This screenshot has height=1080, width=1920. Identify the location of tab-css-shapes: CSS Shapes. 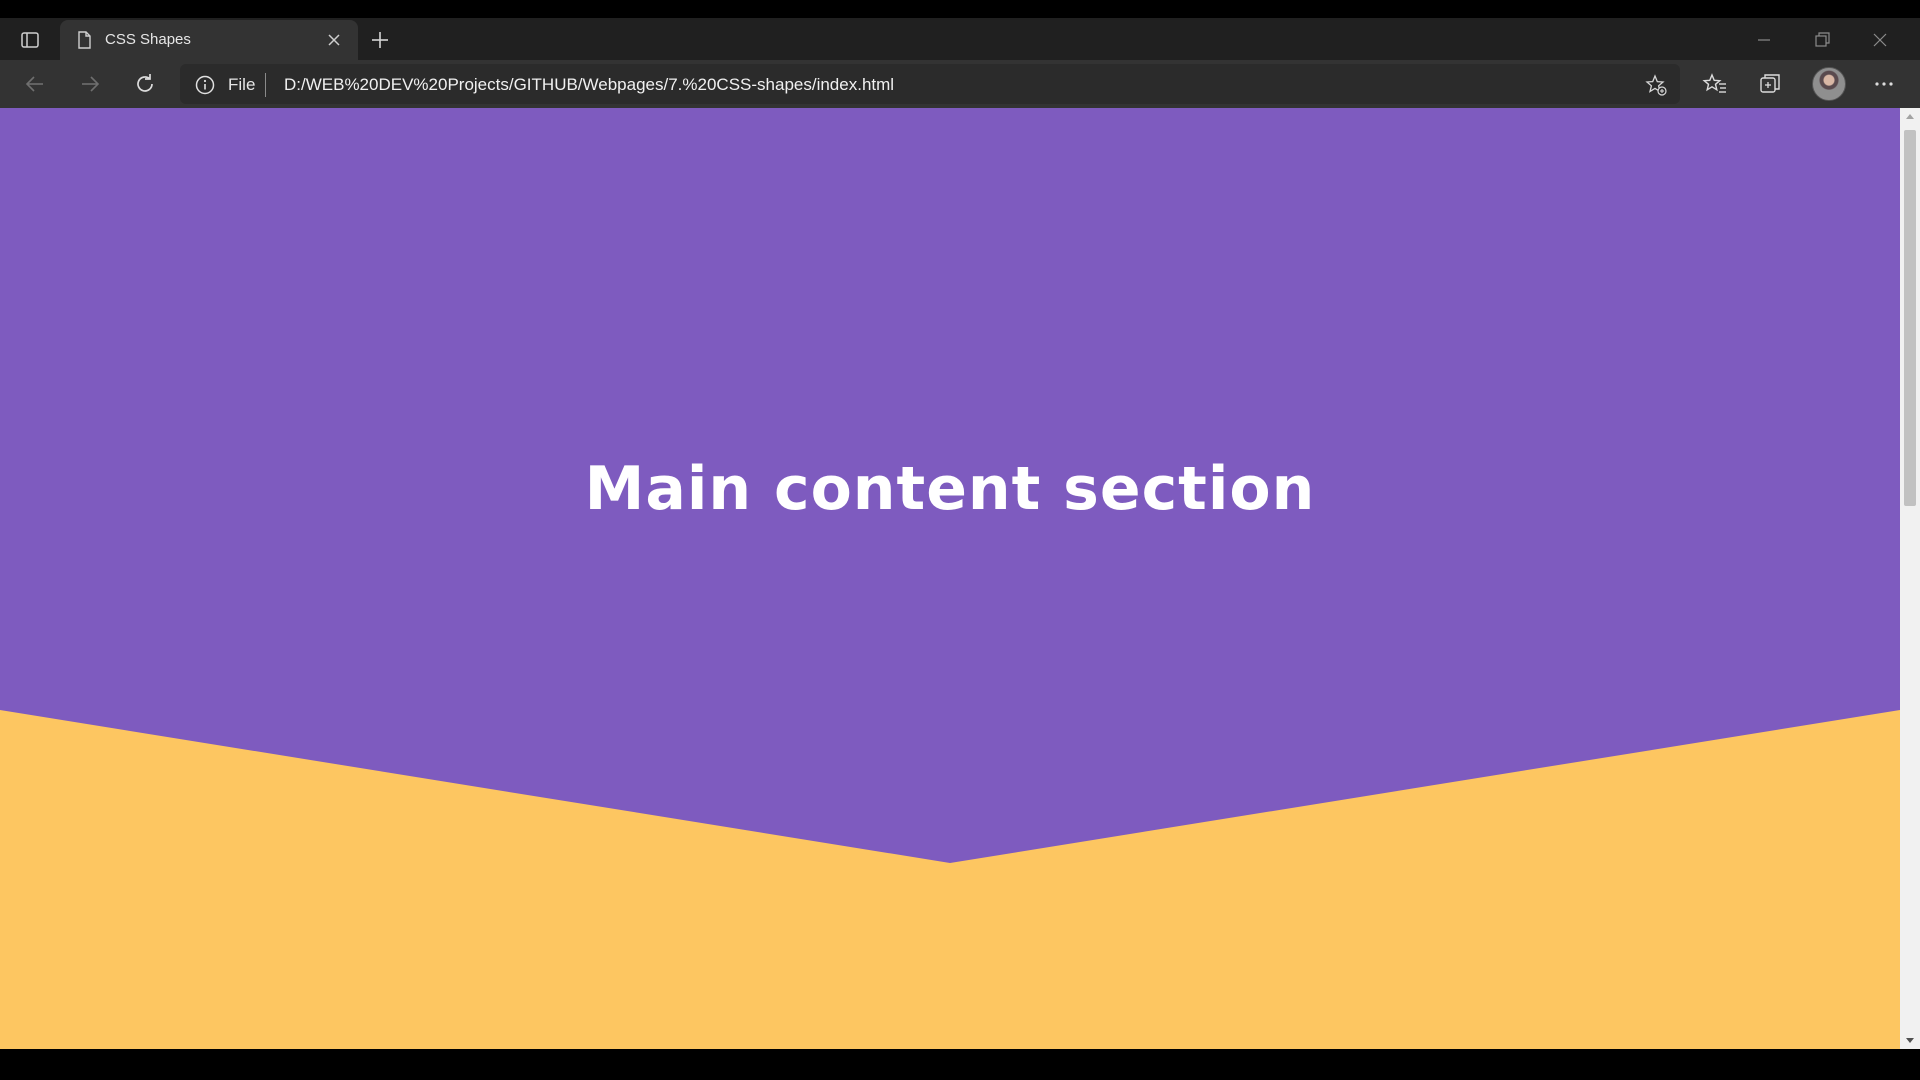
(209, 40).